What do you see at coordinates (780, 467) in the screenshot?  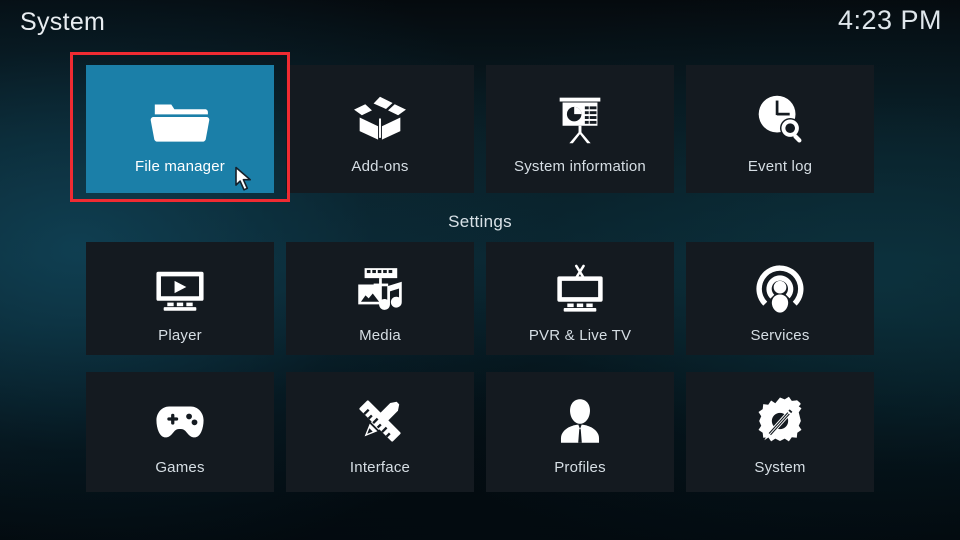 I see `tile-label: System` at bounding box center [780, 467].